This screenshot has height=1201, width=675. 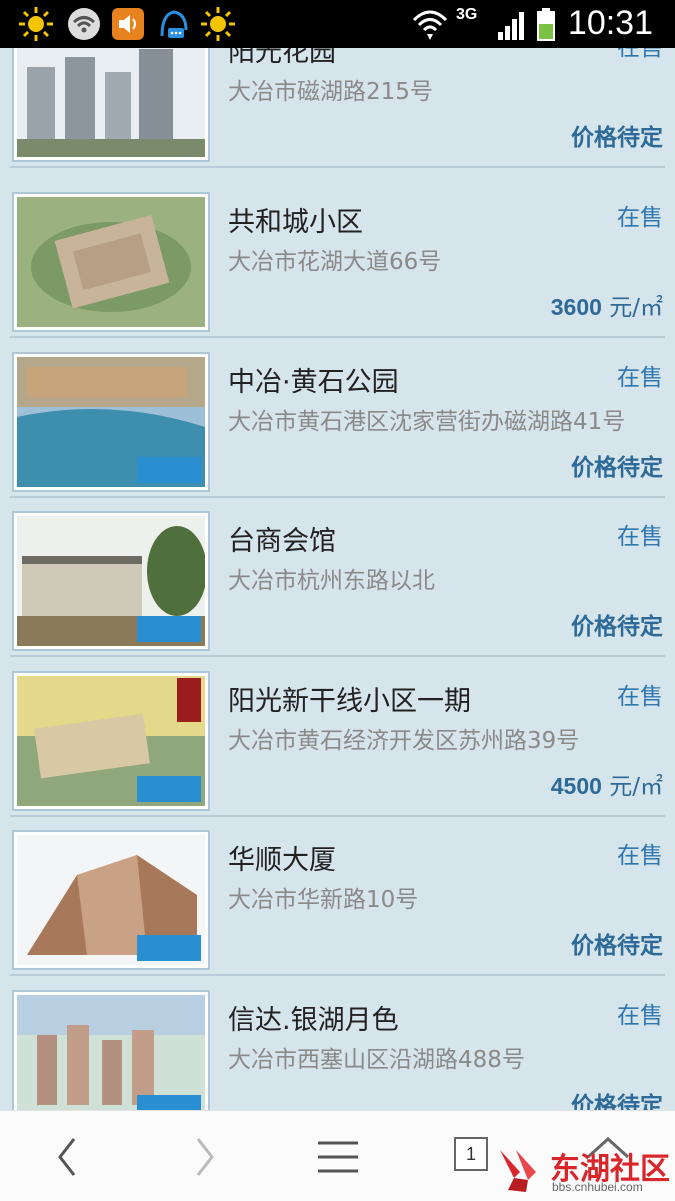 What do you see at coordinates (337, 24) in the screenshot?
I see `status-bar: 3G 10:31` at bounding box center [337, 24].